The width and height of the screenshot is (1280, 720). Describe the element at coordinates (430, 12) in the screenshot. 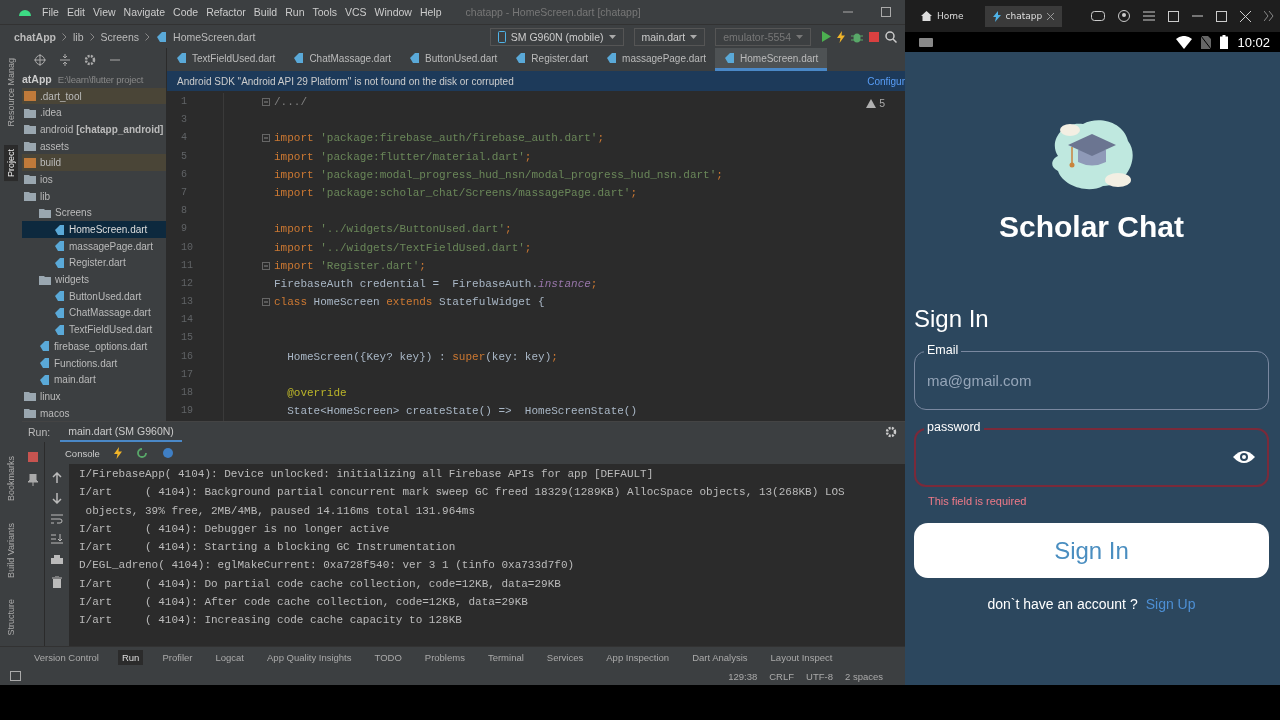

I see `menu-item: Help` at that location.